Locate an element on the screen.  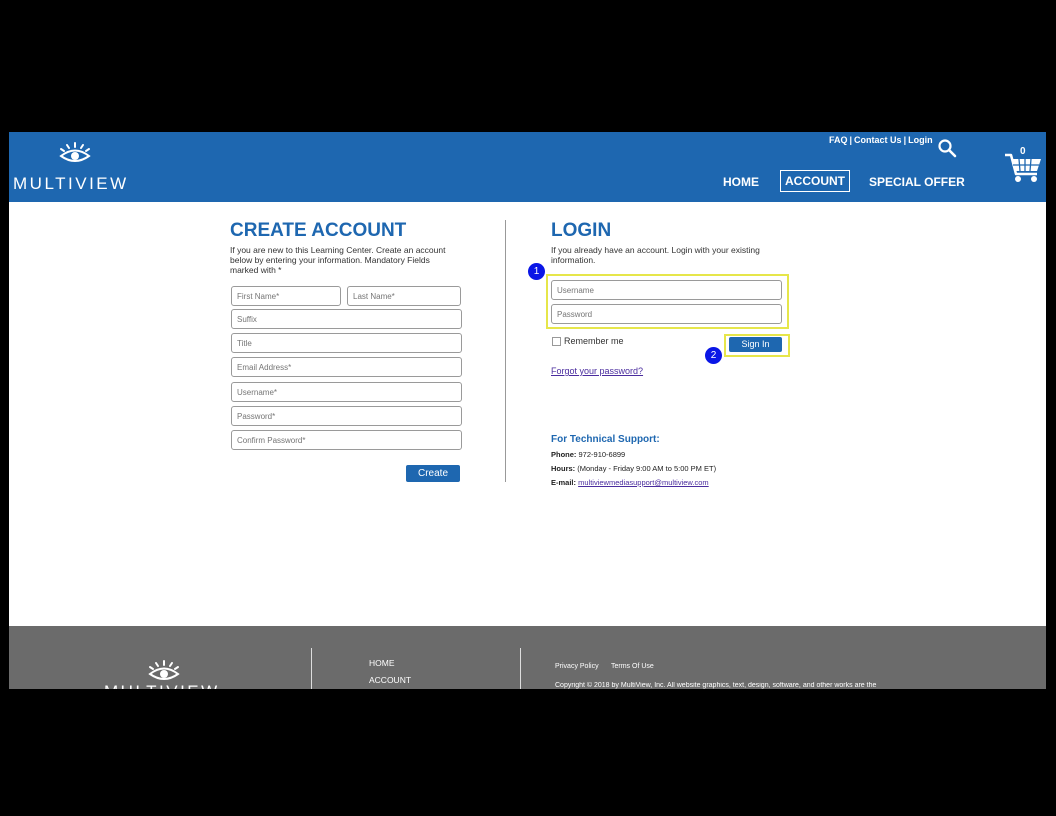
login-title: LOGIN is located at coordinates (581, 230).